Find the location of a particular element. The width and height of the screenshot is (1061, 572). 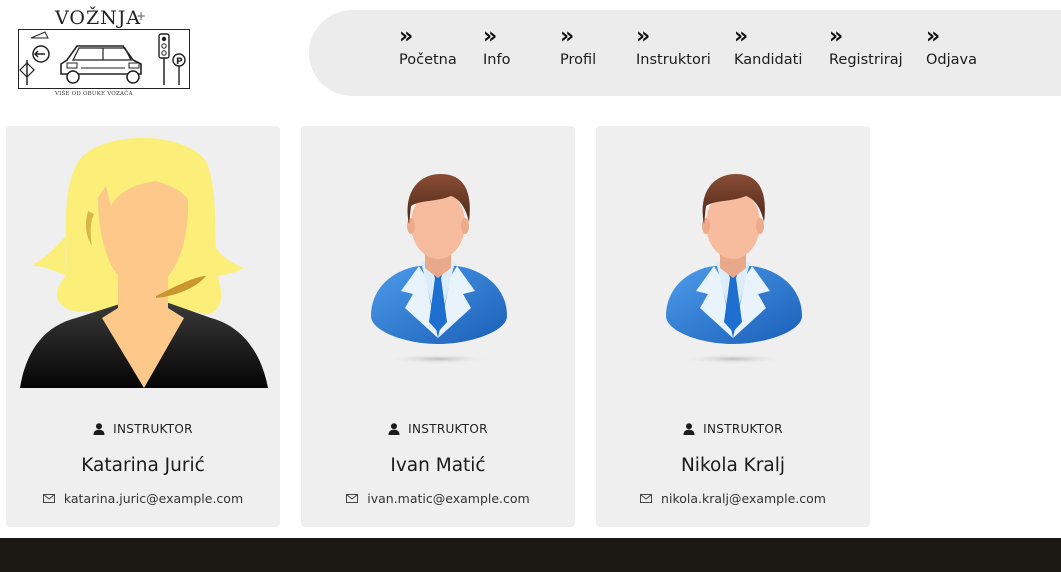

nav-label: Kandidati is located at coordinates (768, 60).